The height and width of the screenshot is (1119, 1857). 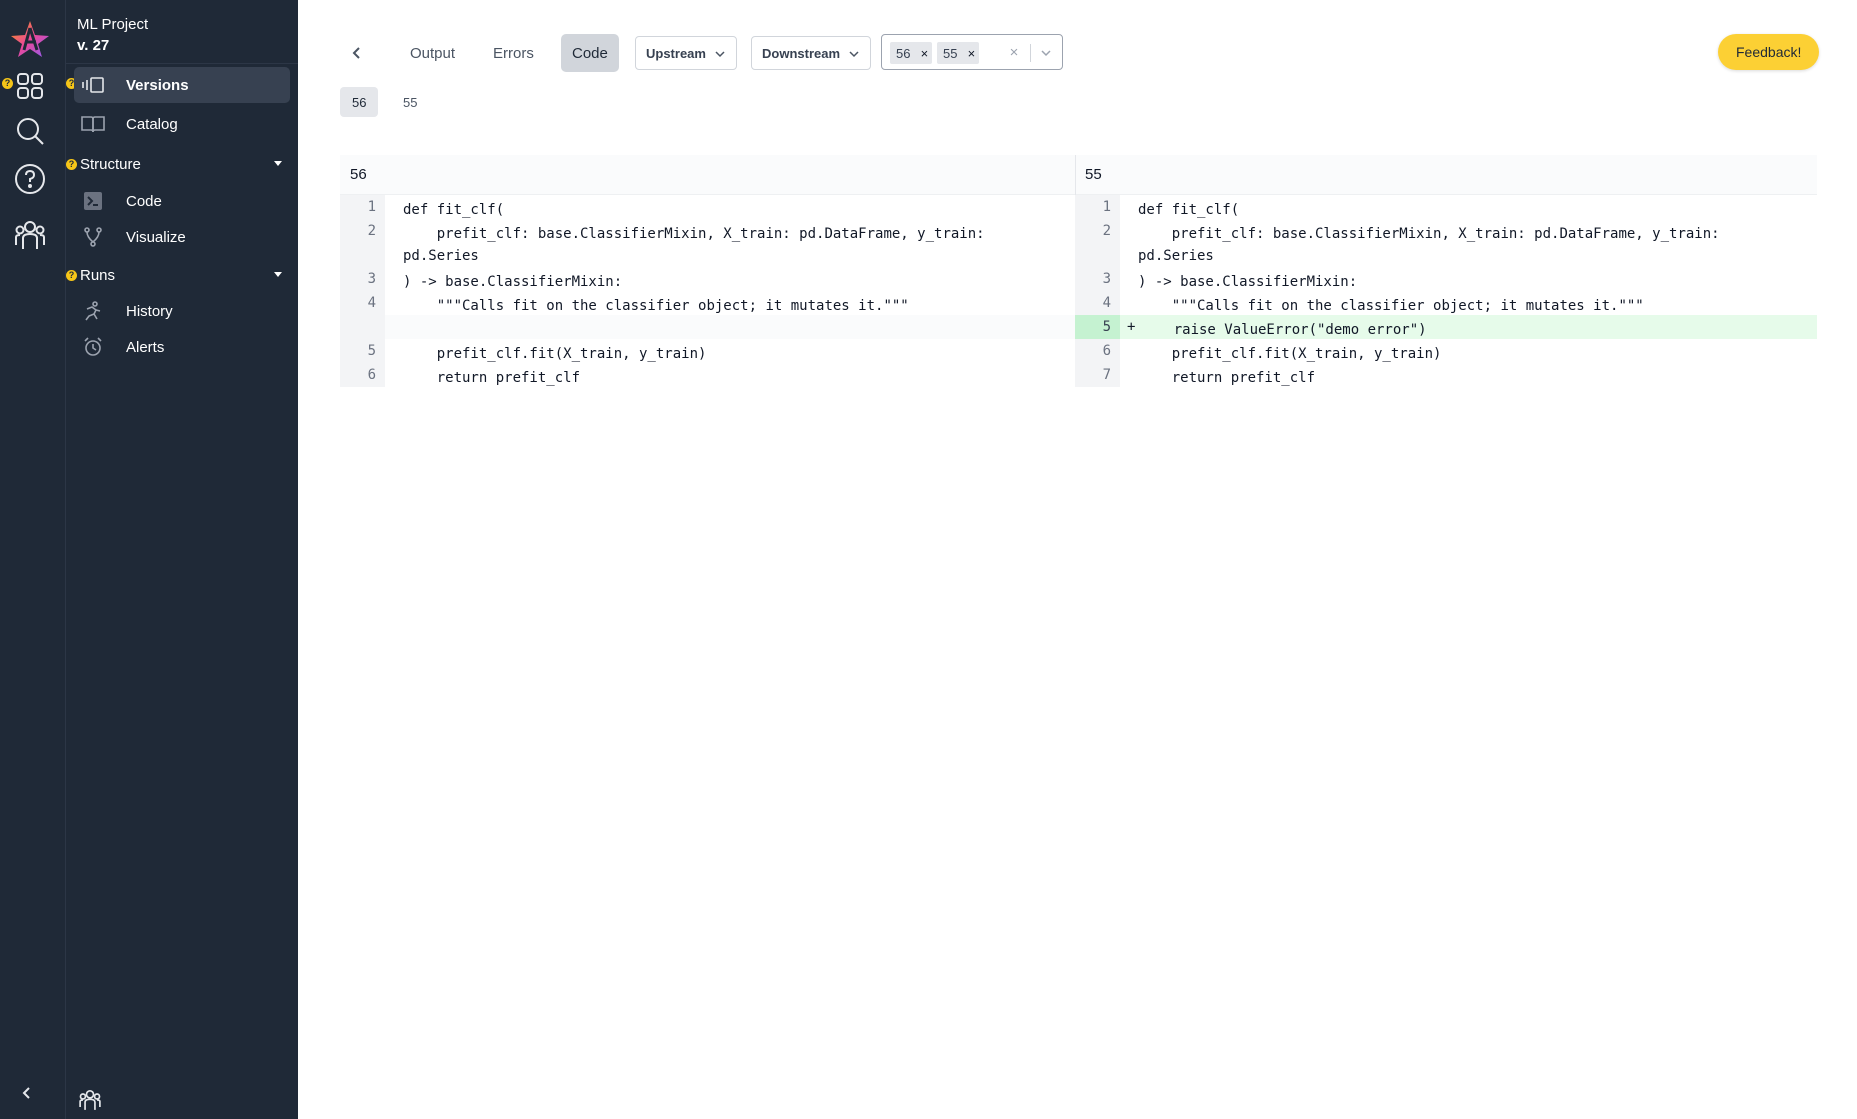 What do you see at coordinates (182, 201) in the screenshot?
I see `sidebar-item-code: Code` at bounding box center [182, 201].